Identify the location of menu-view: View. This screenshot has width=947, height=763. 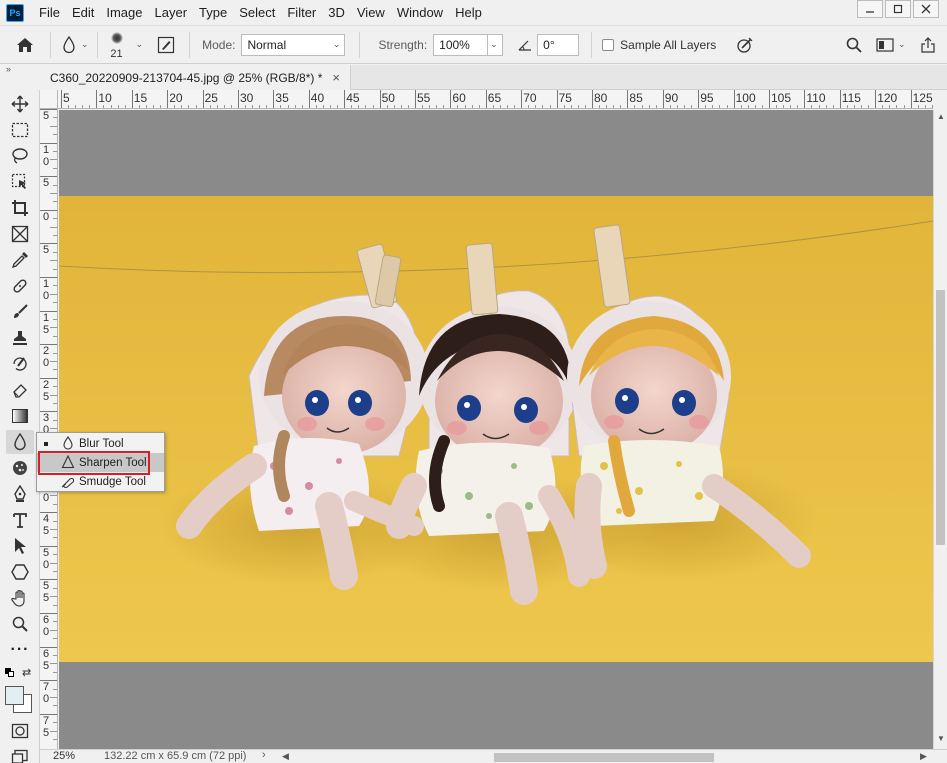
(371, 12).